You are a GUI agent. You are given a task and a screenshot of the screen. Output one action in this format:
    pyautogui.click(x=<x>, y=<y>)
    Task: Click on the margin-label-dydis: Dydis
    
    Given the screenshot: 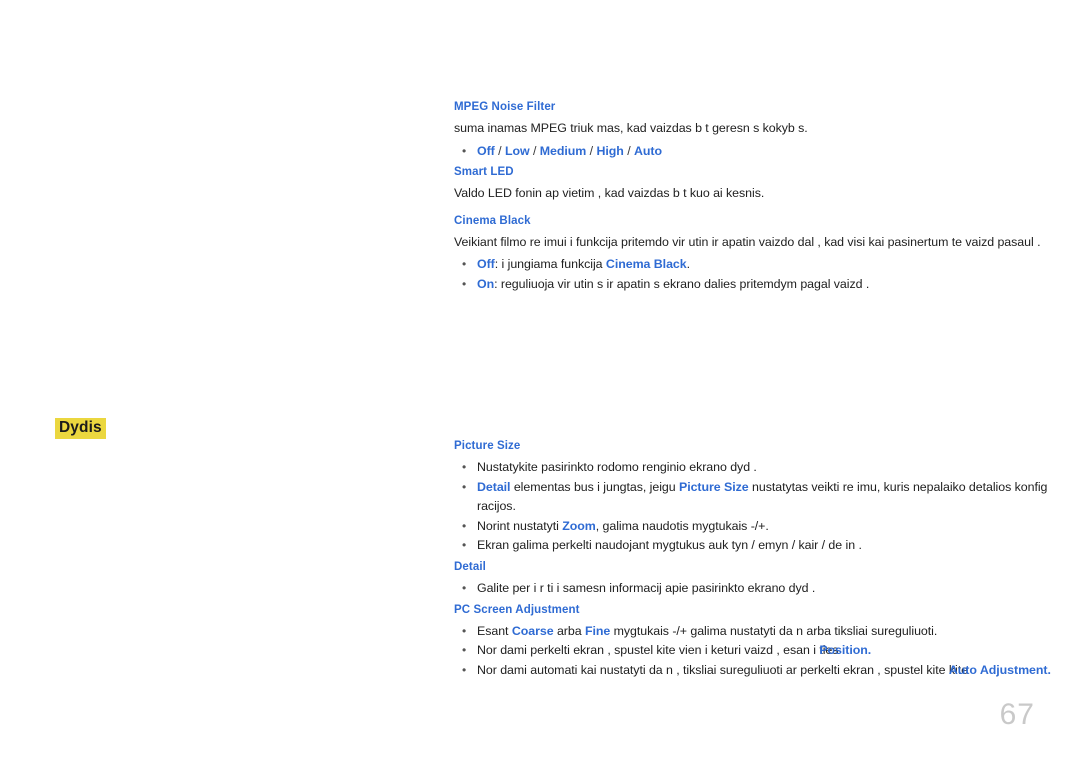 What is the action you would take?
    pyautogui.click(x=80, y=429)
    